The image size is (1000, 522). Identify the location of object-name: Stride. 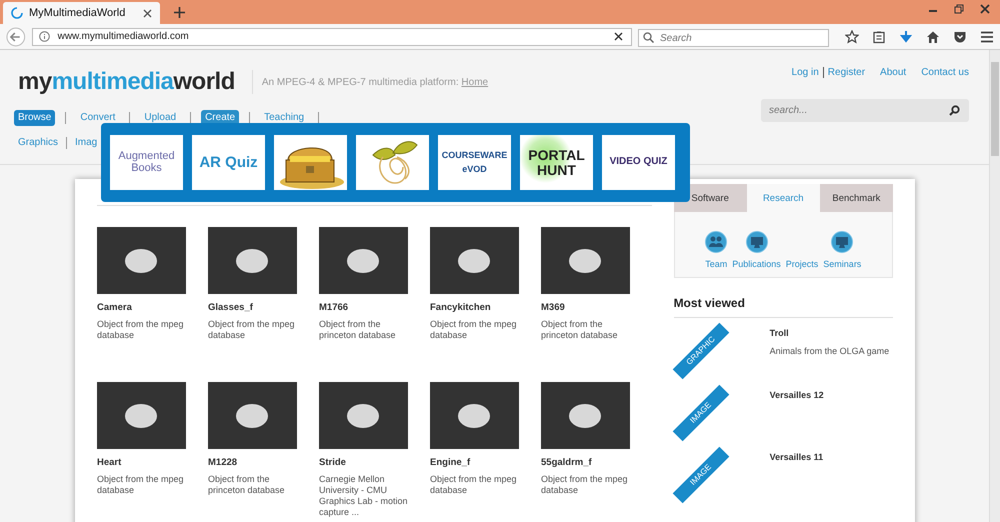
(363, 462).